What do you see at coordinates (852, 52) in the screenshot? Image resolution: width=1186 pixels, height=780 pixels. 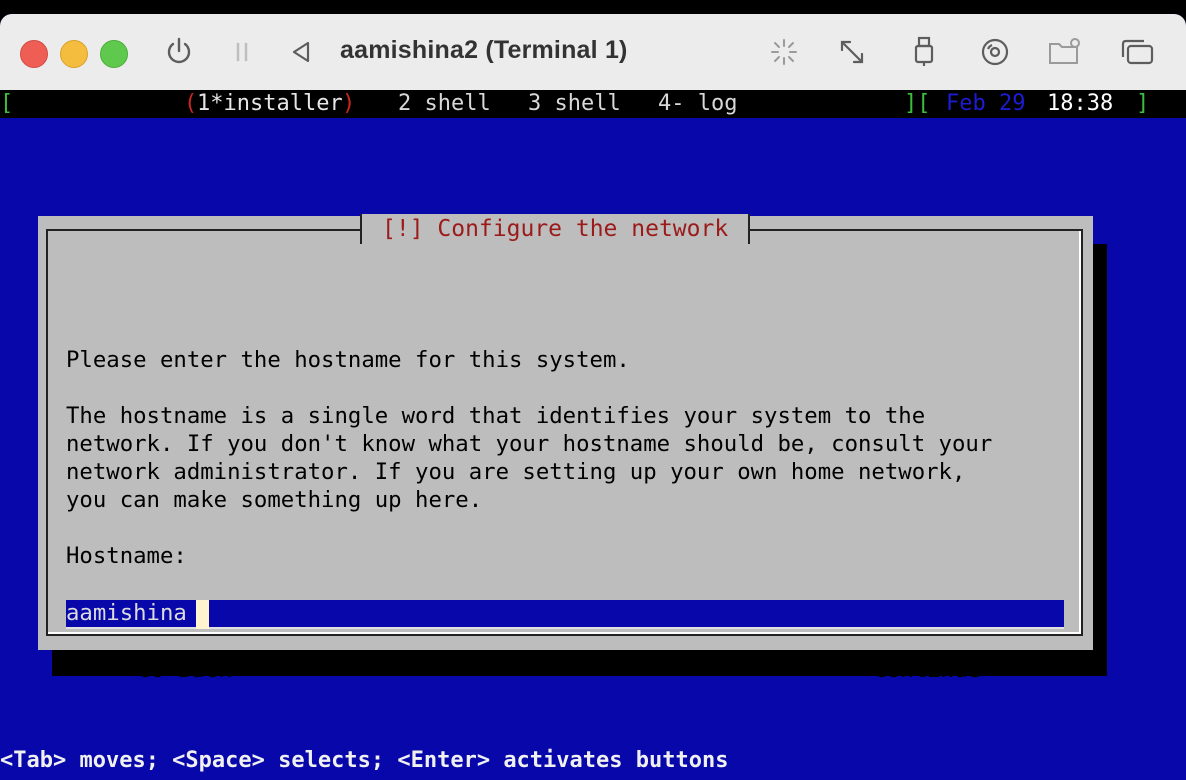 I see `resize-icon` at bounding box center [852, 52].